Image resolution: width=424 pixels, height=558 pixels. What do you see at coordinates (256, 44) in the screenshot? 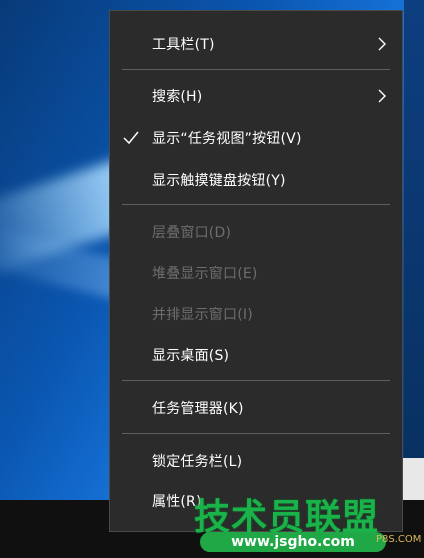
I see `menu-item-toolbars: 工具栏(T)` at bounding box center [256, 44].